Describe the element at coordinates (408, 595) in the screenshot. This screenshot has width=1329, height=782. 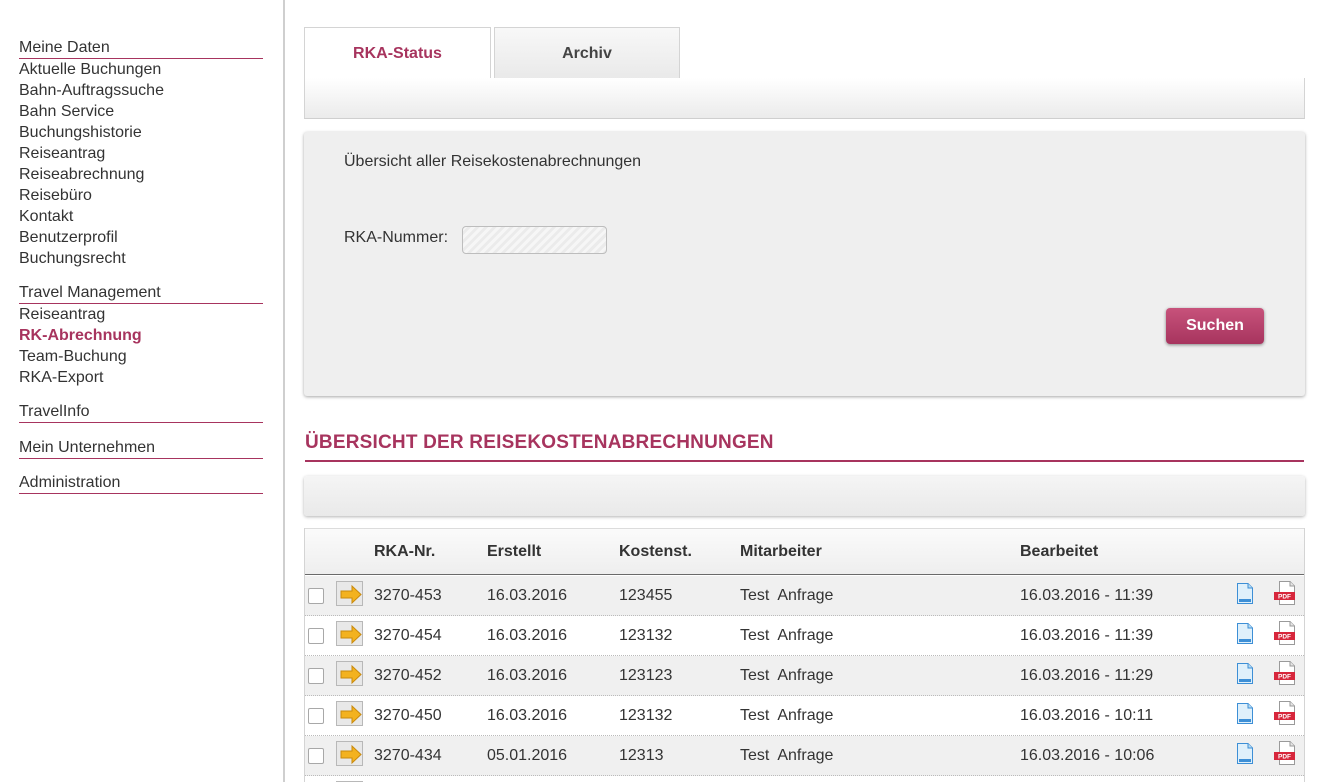
I see `cell-rka-nr: 3270-453` at that location.